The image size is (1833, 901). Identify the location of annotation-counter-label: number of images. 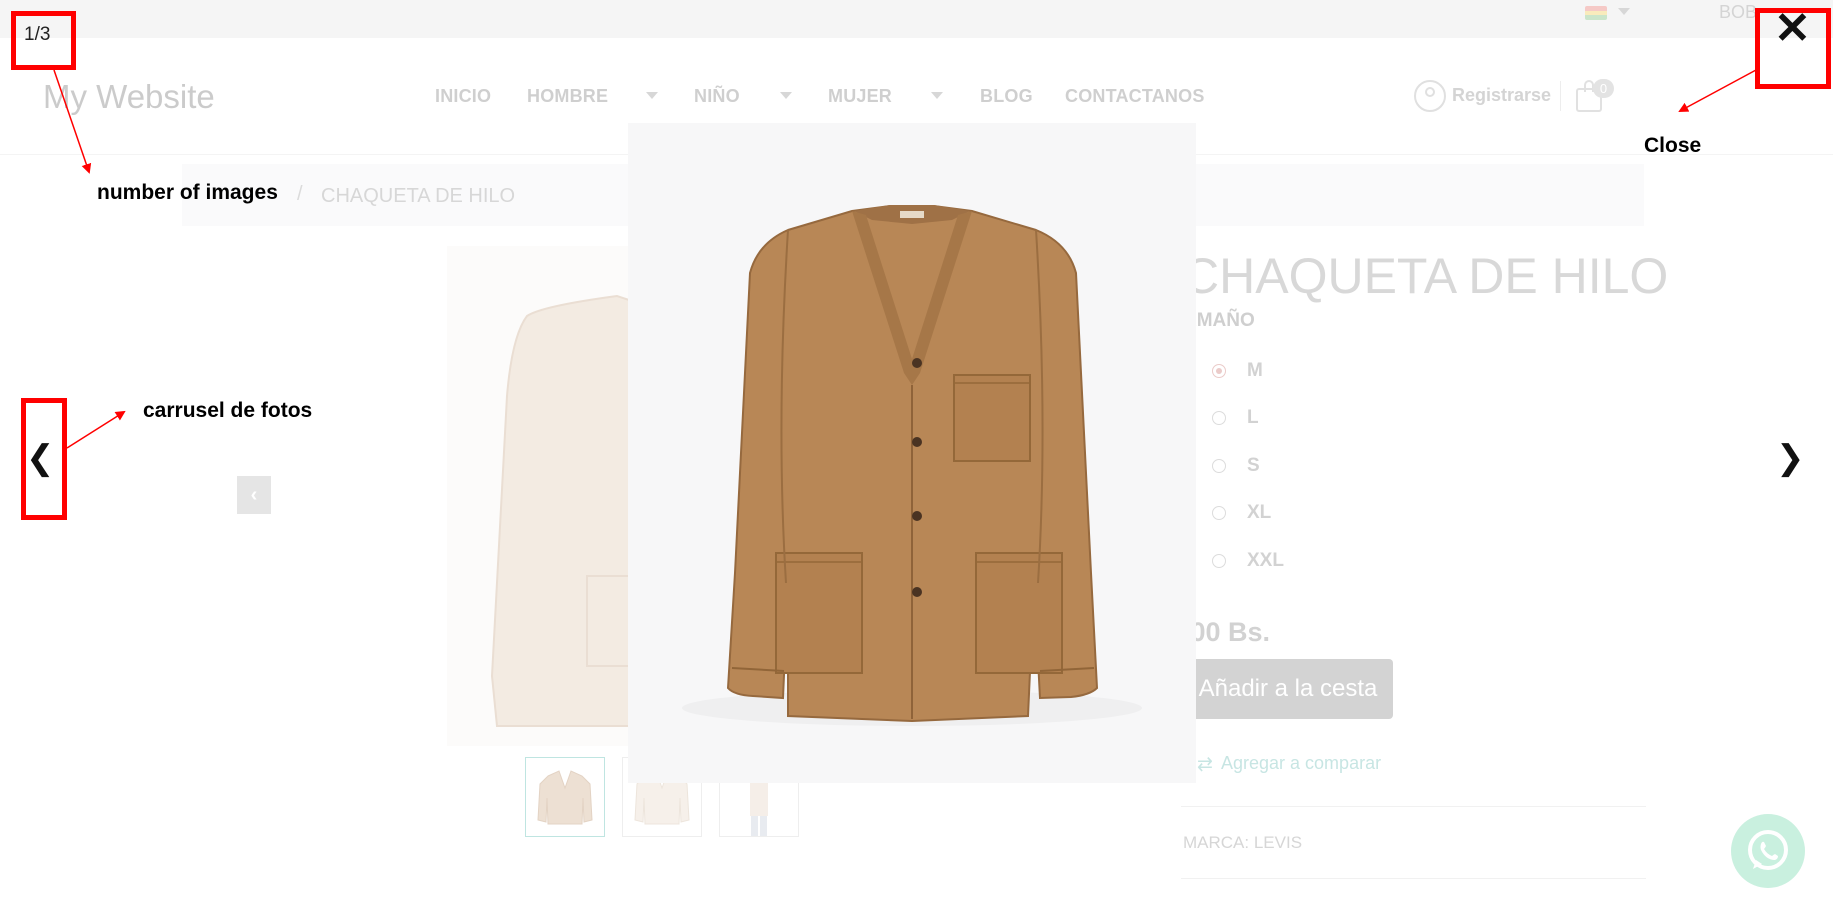
(187, 192).